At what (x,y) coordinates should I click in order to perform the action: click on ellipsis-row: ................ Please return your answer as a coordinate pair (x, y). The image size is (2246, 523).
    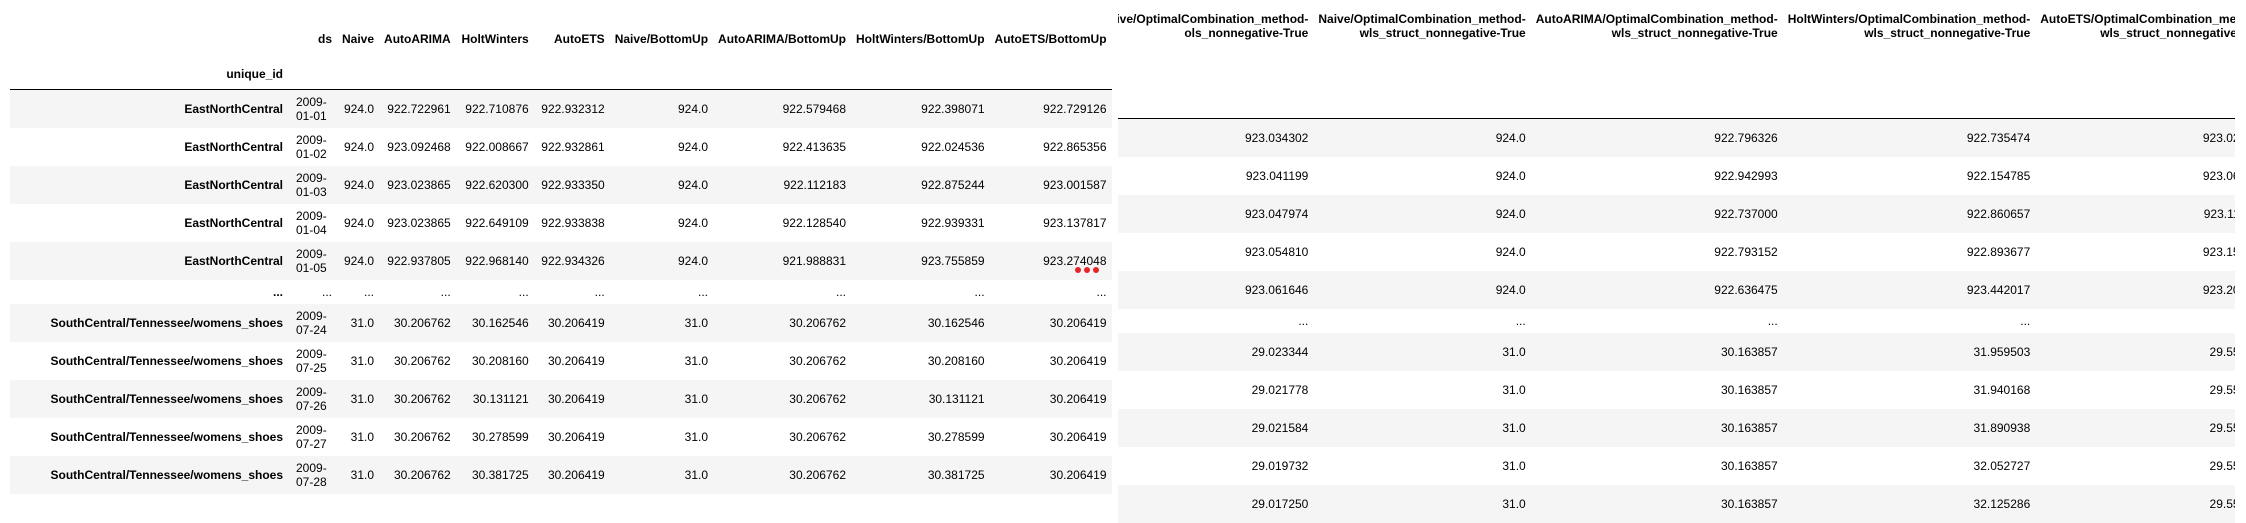
    Looking at the image, I should click on (1676, 320).